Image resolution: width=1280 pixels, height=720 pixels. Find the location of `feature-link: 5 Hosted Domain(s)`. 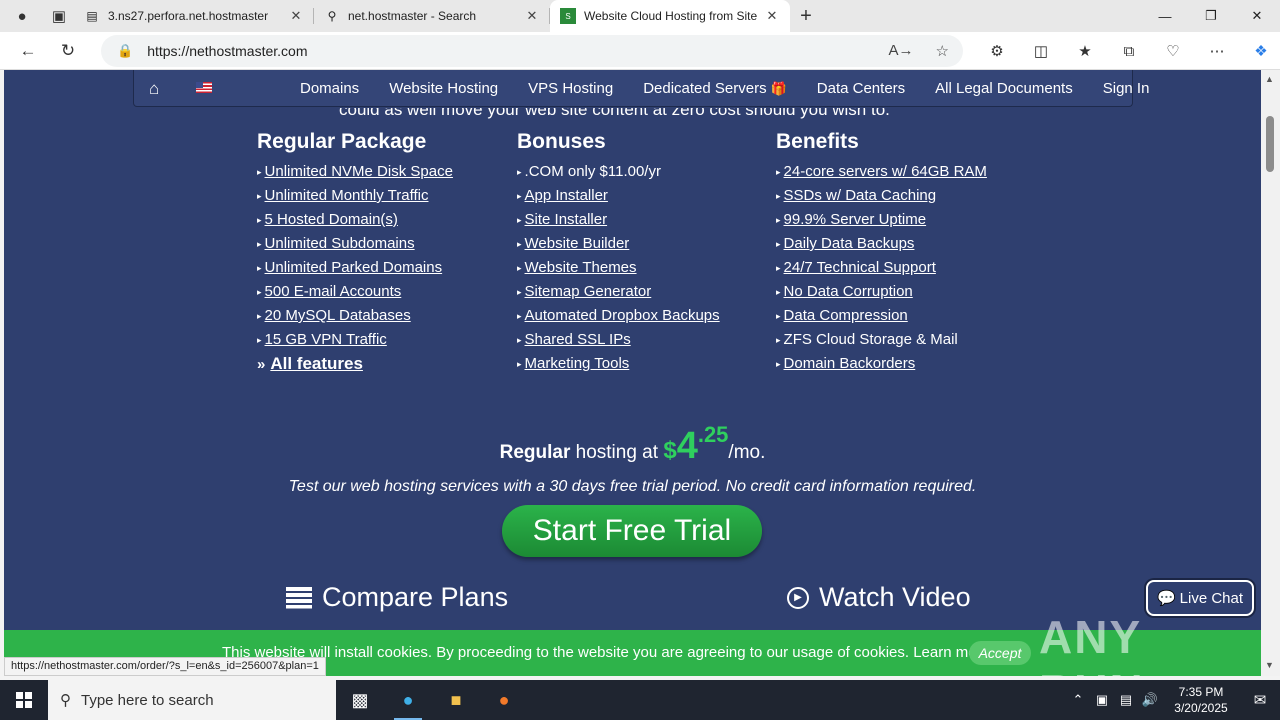

feature-link: 5 Hosted Domain(s) is located at coordinates (355, 220).